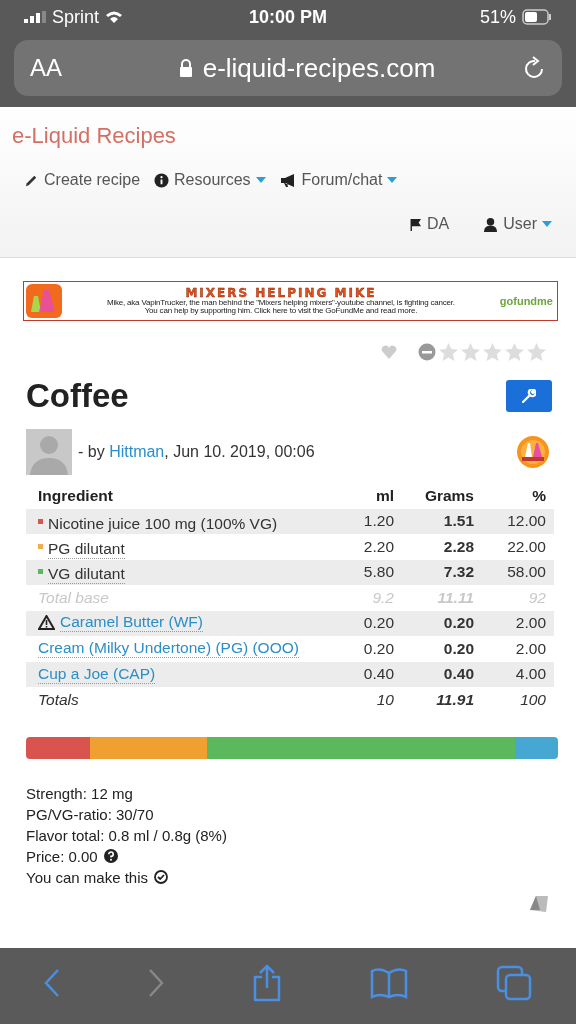 This screenshot has height=1024, width=576. What do you see at coordinates (77, 396) in the screenshot?
I see `recipe-title: Coffee` at bounding box center [77, 396].